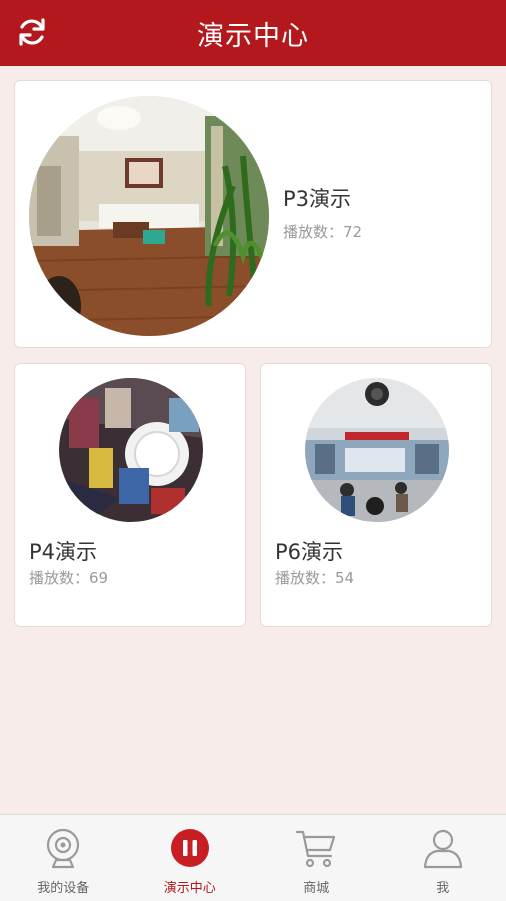 The width and height of the screenshot is (506, 901). What do you see at coordinates (443, 848) in the screenshot?
I see `user-icon` at bounding box center [443, 848].